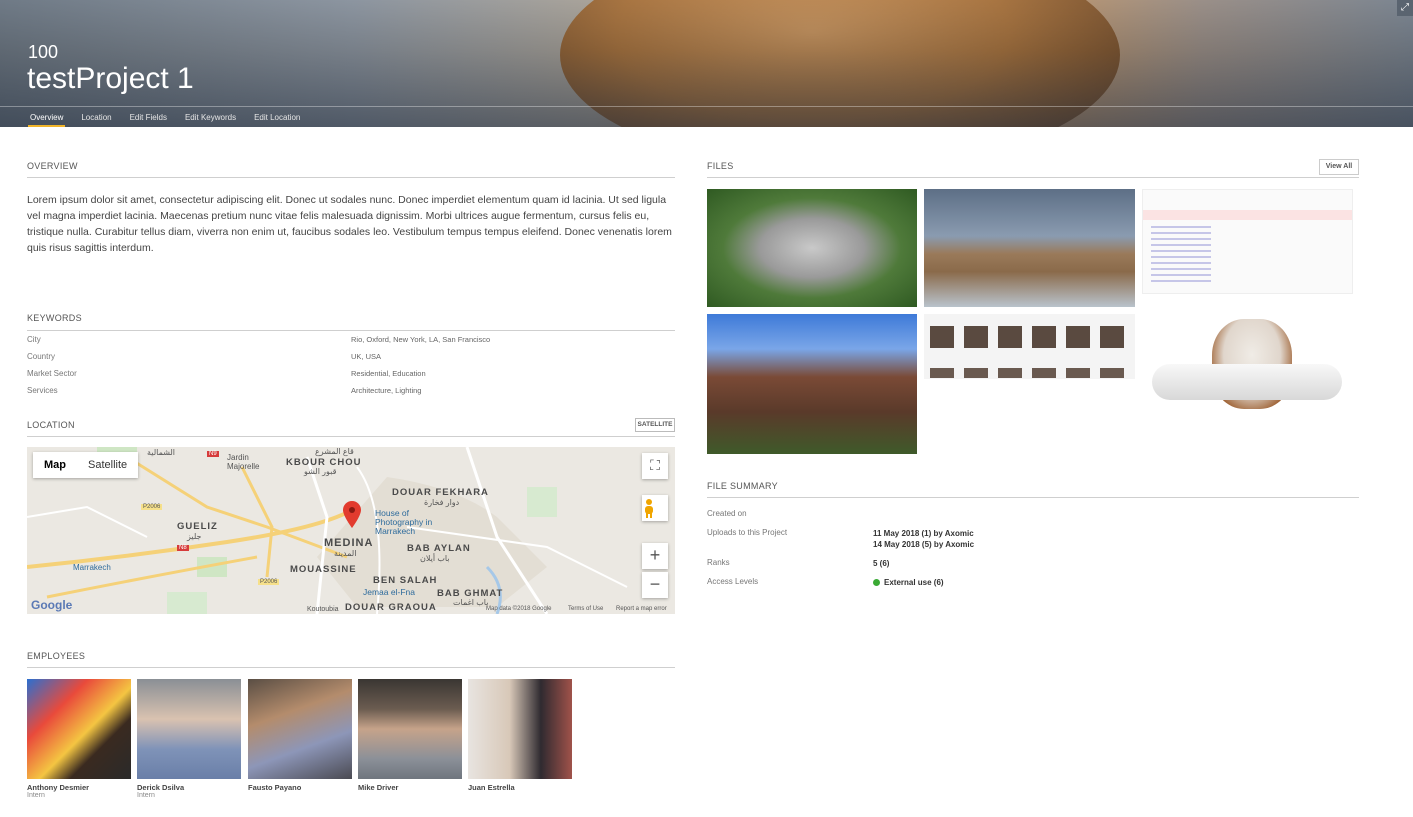  What do you see at coordinates (323, 569) in the screenshot?
I see `map-label: MOUASSINE` at bounding box center [323, 569].